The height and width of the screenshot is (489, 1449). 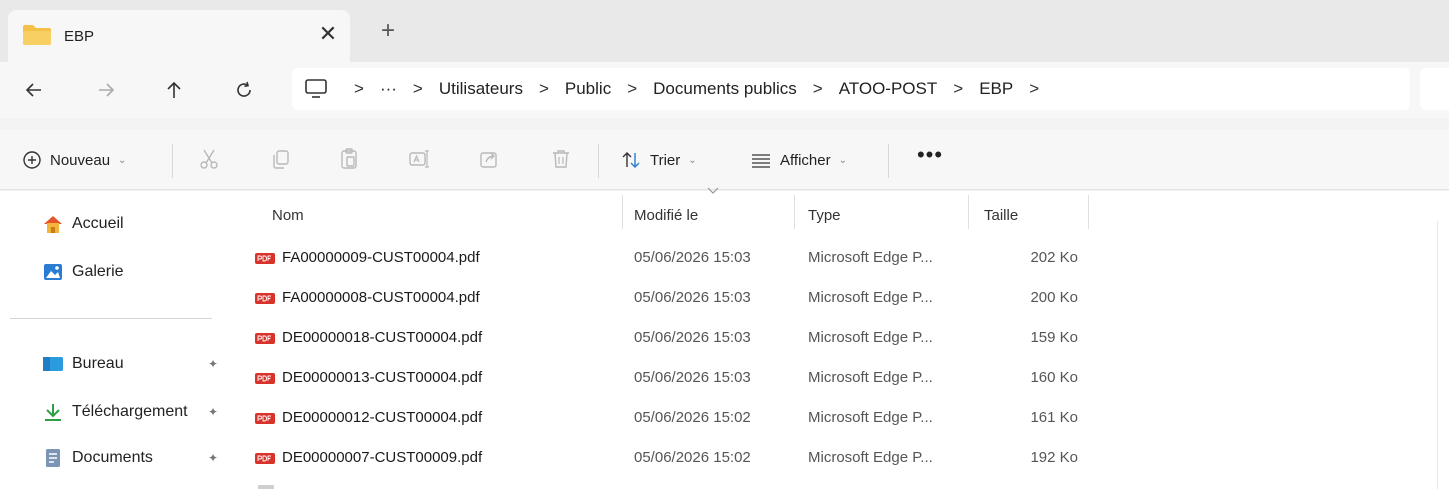 I want to click on column-header-name: Nom, so click(x=288, y=216).